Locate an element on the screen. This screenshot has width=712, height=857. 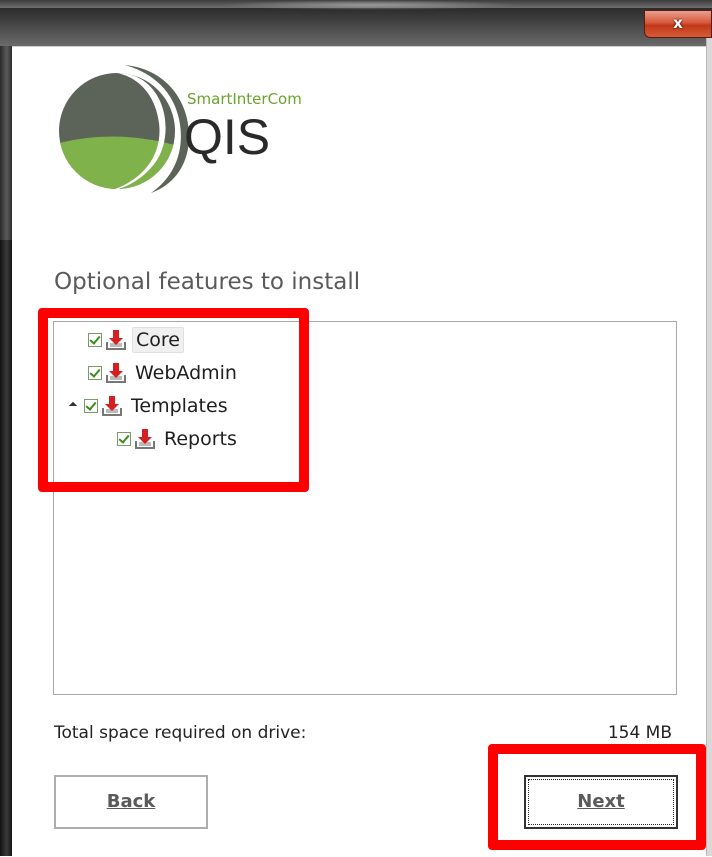
tree-item-webadmin: WebAdmin is located at coordinates (164, 373).